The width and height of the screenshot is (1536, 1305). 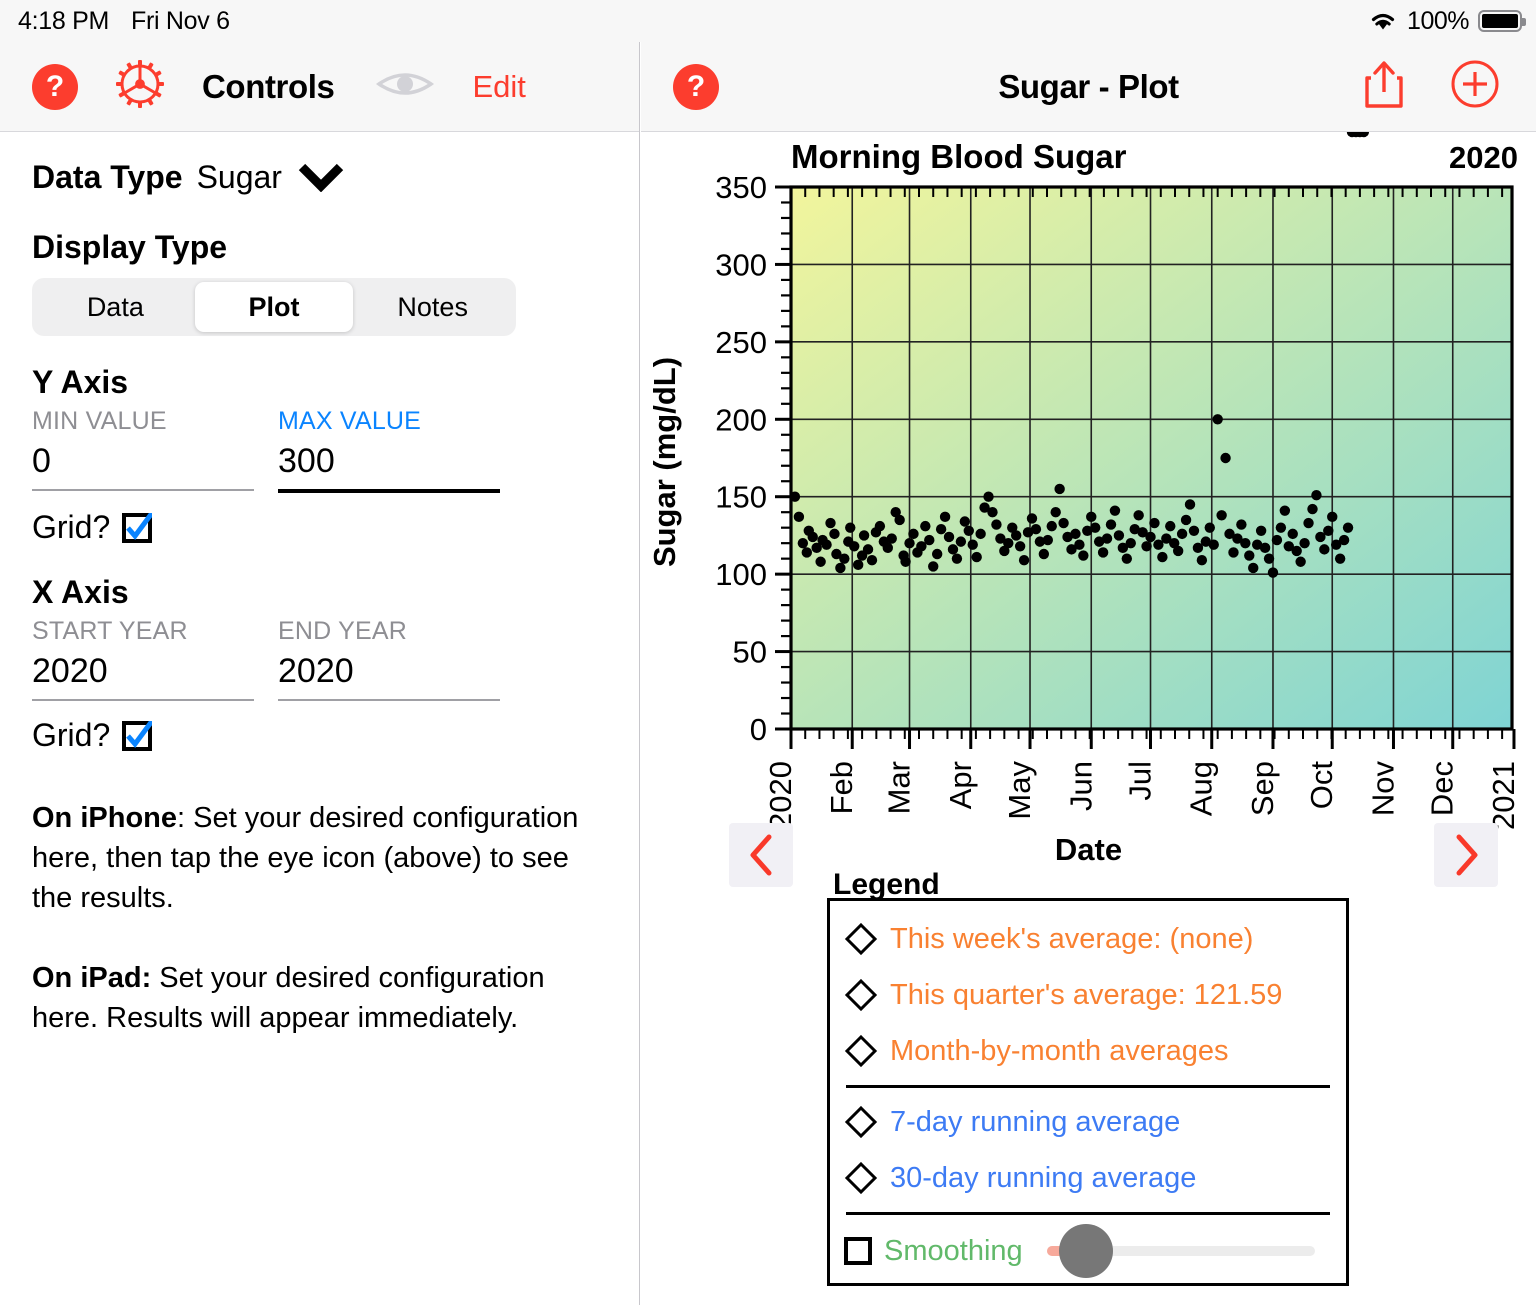 I want to click on battery-full-icon, so click(x=1502, y=21).